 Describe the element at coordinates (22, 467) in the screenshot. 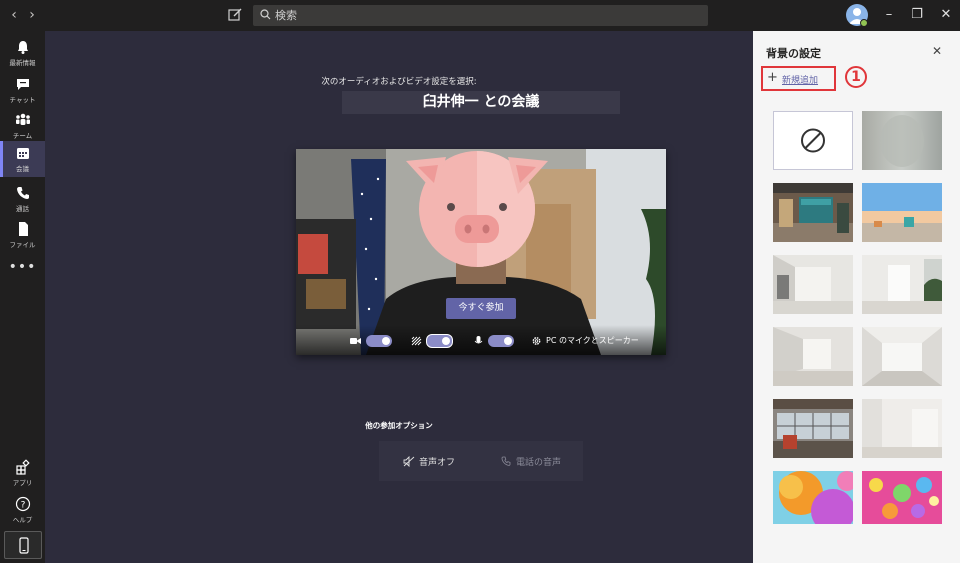

I see `apps-icon` at that location.